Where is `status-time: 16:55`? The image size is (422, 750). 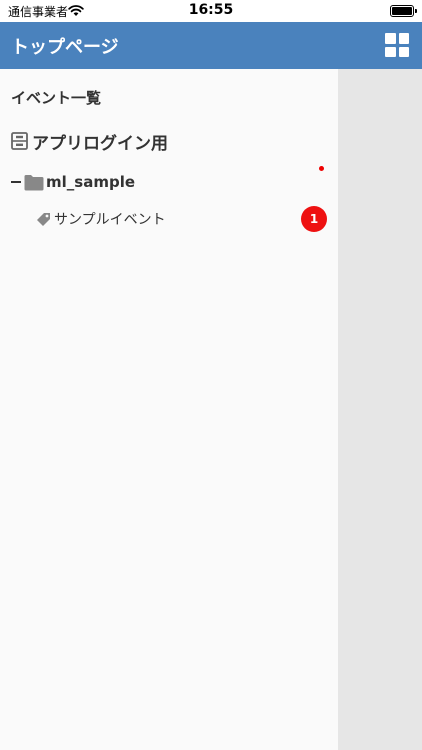
status-time: 16:55 is located at coordinates (211, 10).